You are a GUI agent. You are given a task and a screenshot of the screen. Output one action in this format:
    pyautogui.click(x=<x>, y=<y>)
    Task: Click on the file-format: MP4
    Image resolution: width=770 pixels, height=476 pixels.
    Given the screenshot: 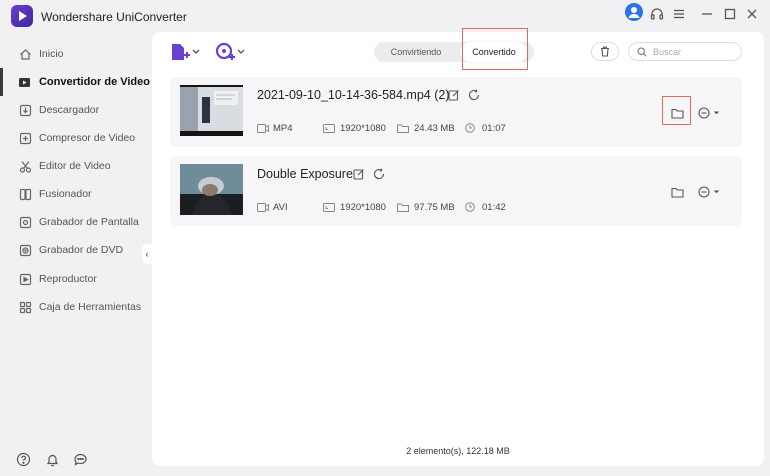 What is the action you would take?
    pyautogui.click(x=283, y=128)
    